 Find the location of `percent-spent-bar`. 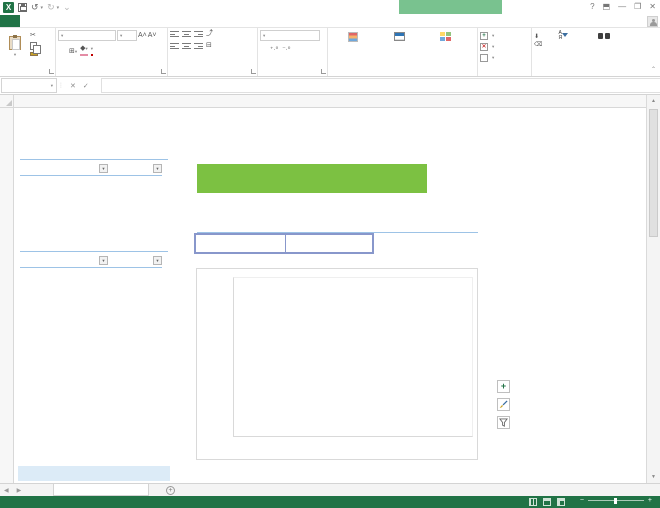

percent-spent-bar is located at coordinates (312, 178).